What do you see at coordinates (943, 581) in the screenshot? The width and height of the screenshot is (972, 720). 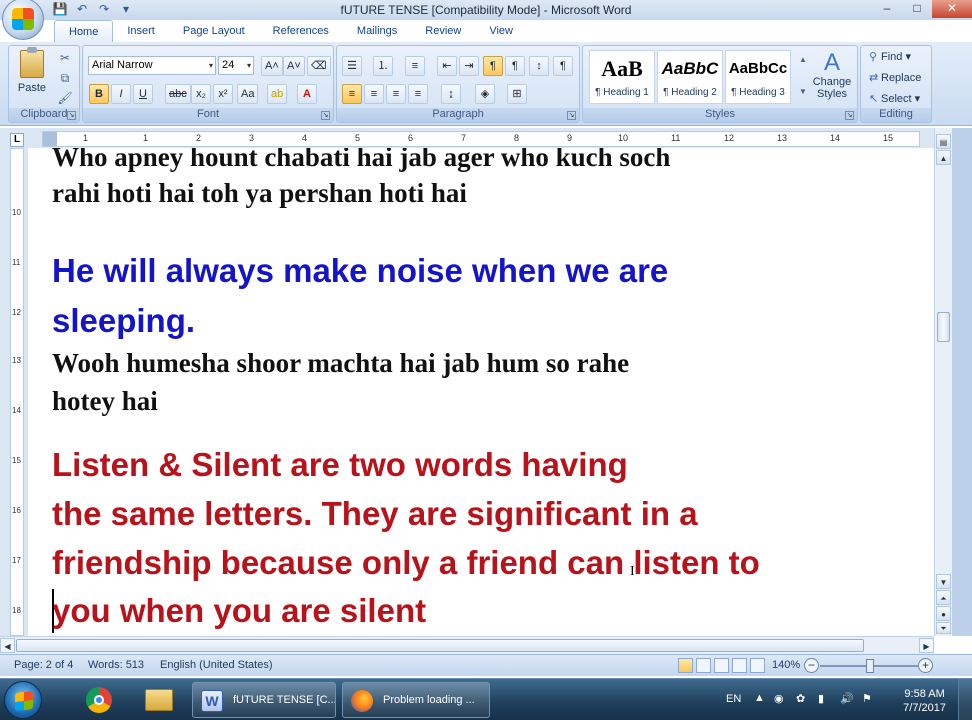 I see `scroll-down-icon: ▼` at bounding box center [943, 581].